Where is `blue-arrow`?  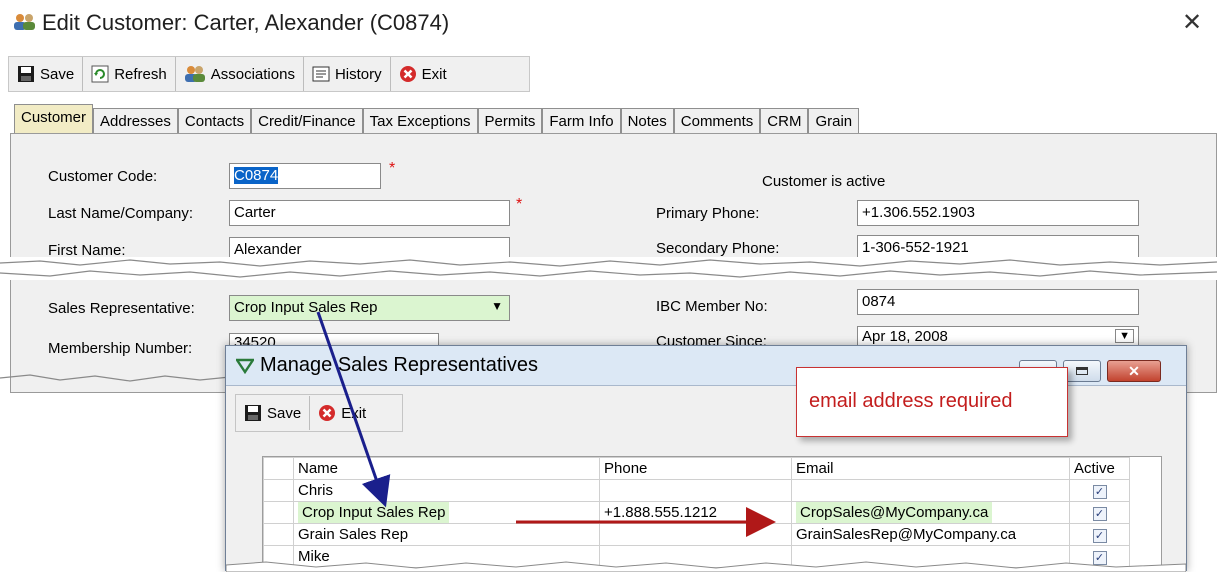
blue-arrow is located at coordinates (353, 409).